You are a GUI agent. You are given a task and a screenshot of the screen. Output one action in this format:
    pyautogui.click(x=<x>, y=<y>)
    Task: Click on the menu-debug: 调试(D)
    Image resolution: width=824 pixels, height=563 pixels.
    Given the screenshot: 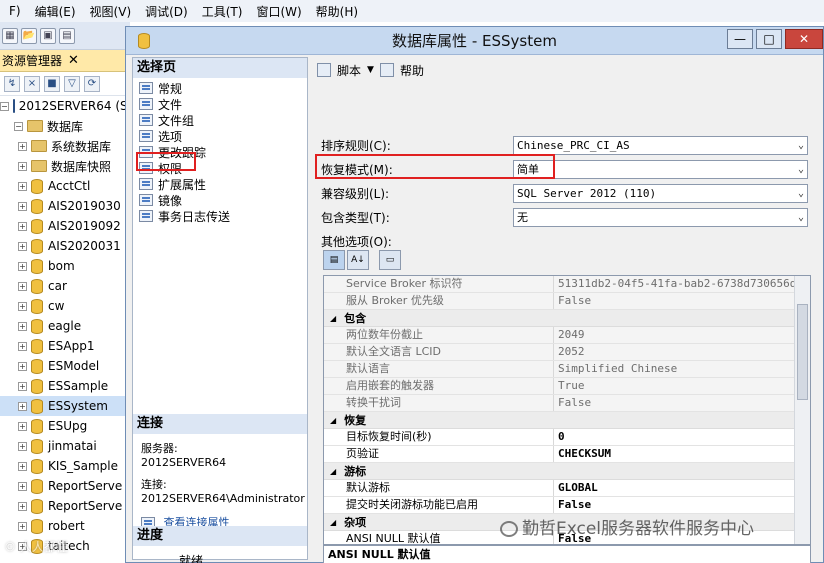 What is the action you would take?
    pyautogui.click(x=166, y=11)
    